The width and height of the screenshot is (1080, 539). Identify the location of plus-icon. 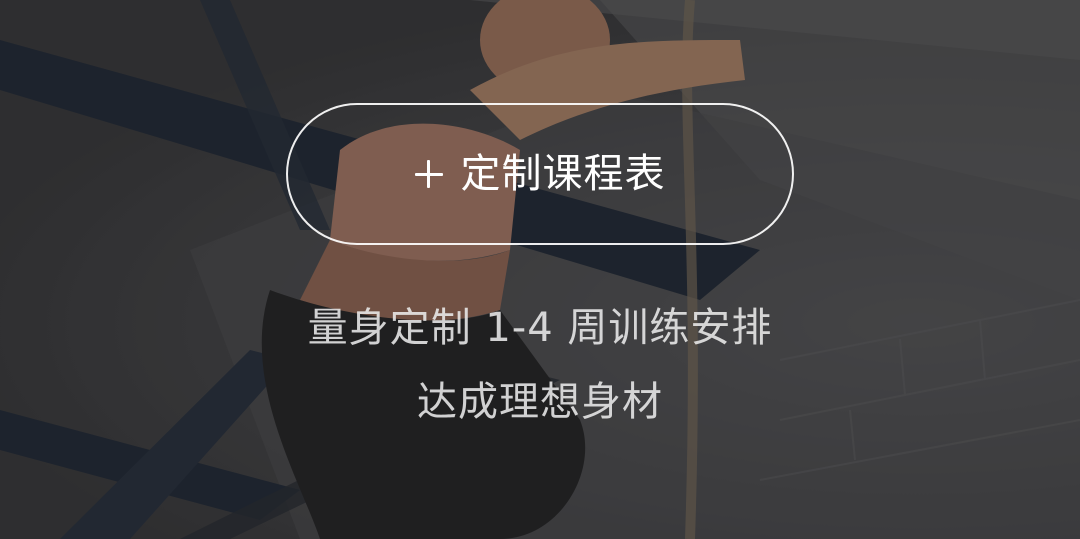
(428, 174).